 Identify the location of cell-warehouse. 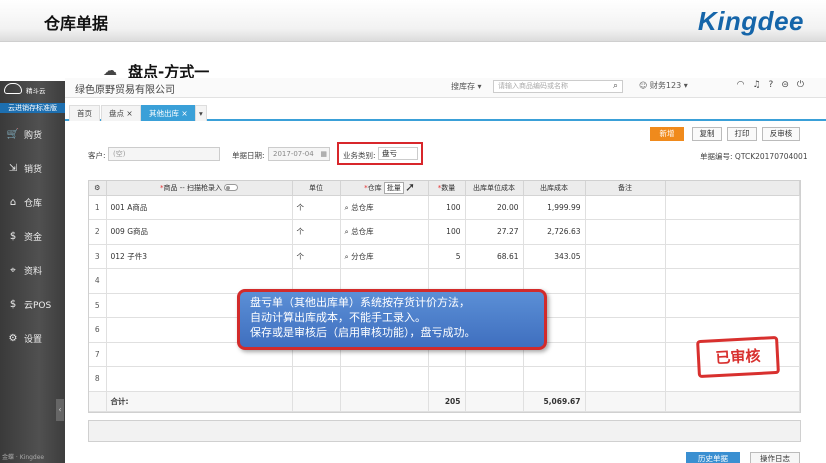
(384, 379).